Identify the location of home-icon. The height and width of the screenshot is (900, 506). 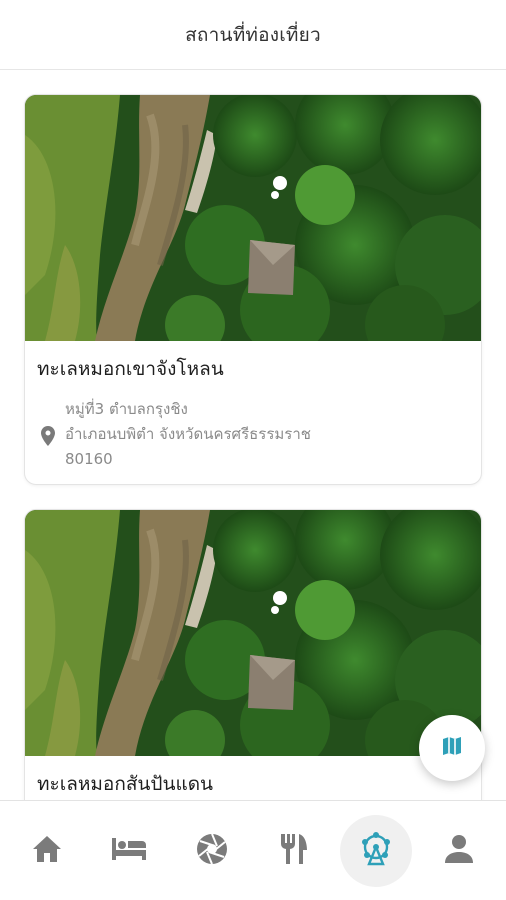
(47, 851).